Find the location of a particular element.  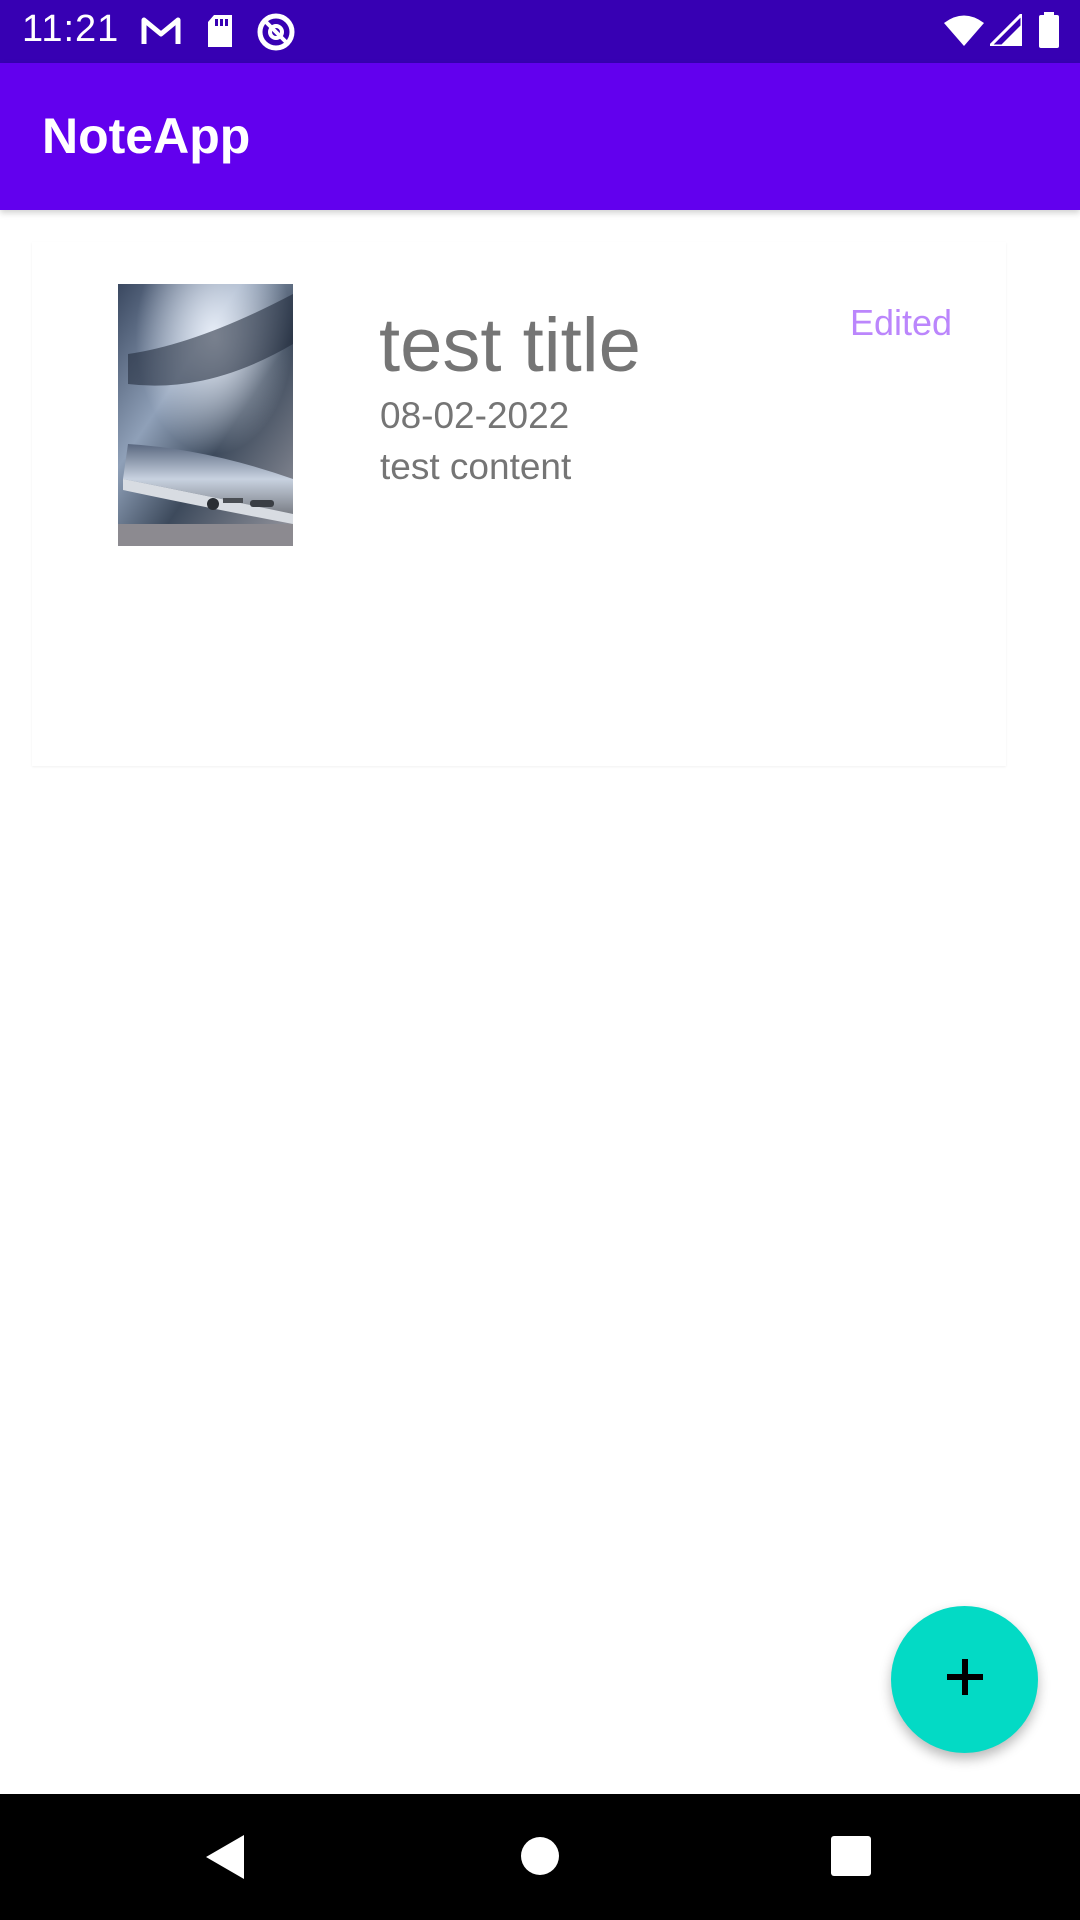

add-note-button is located at coordinates (964, 1679).